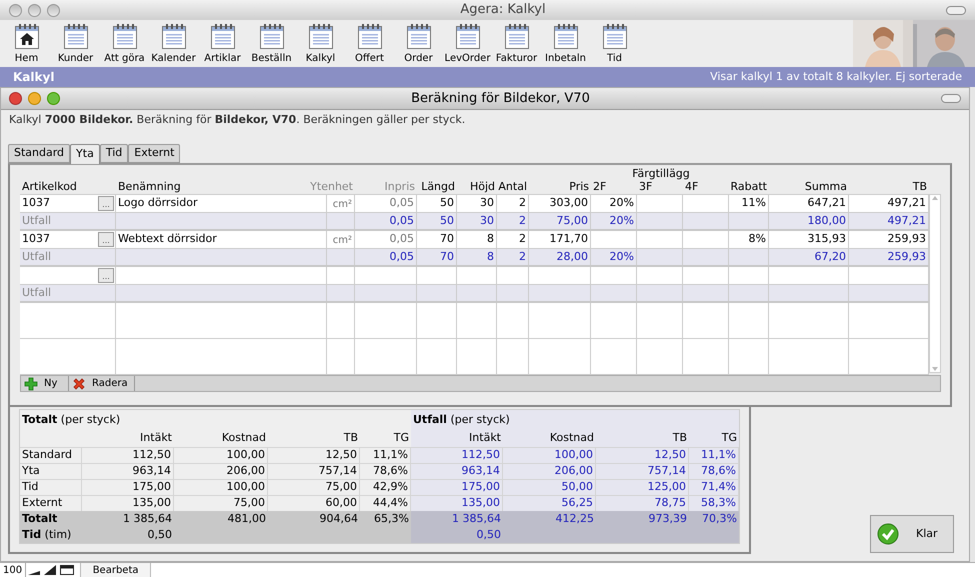  I want to click on column-group-header: Färgtillägg, so click(661, 173).